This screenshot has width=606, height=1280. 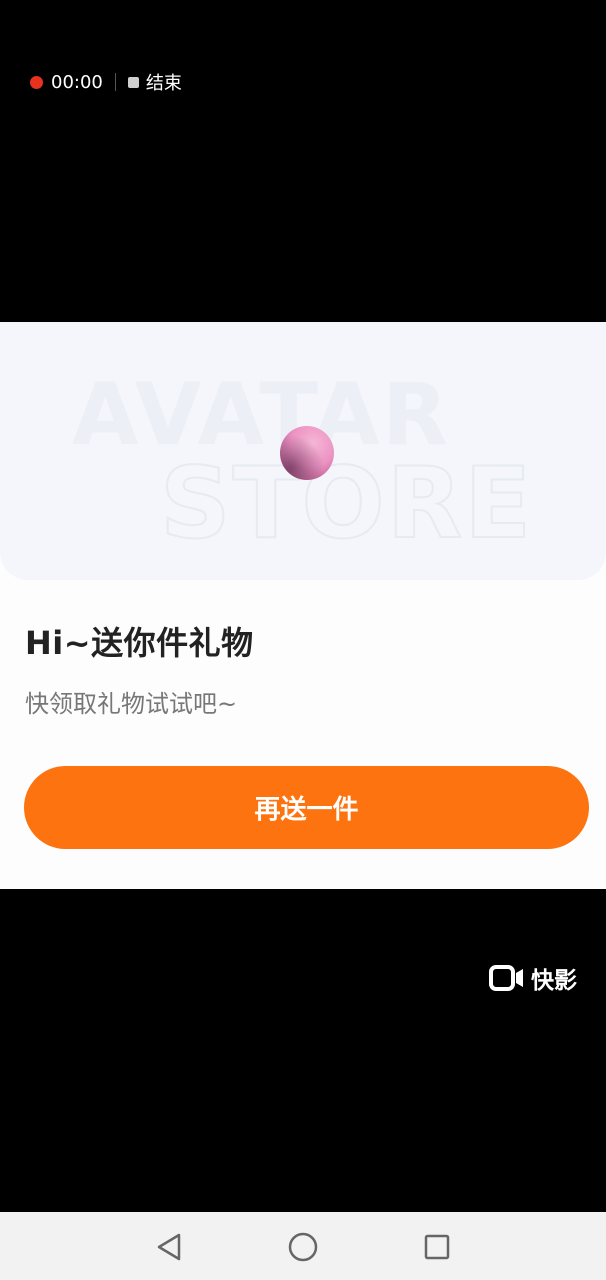 What do you see at coordinates (36, 82) in the screenshot?
I see `recording-dot-icon` at bounding box center [36, 82].